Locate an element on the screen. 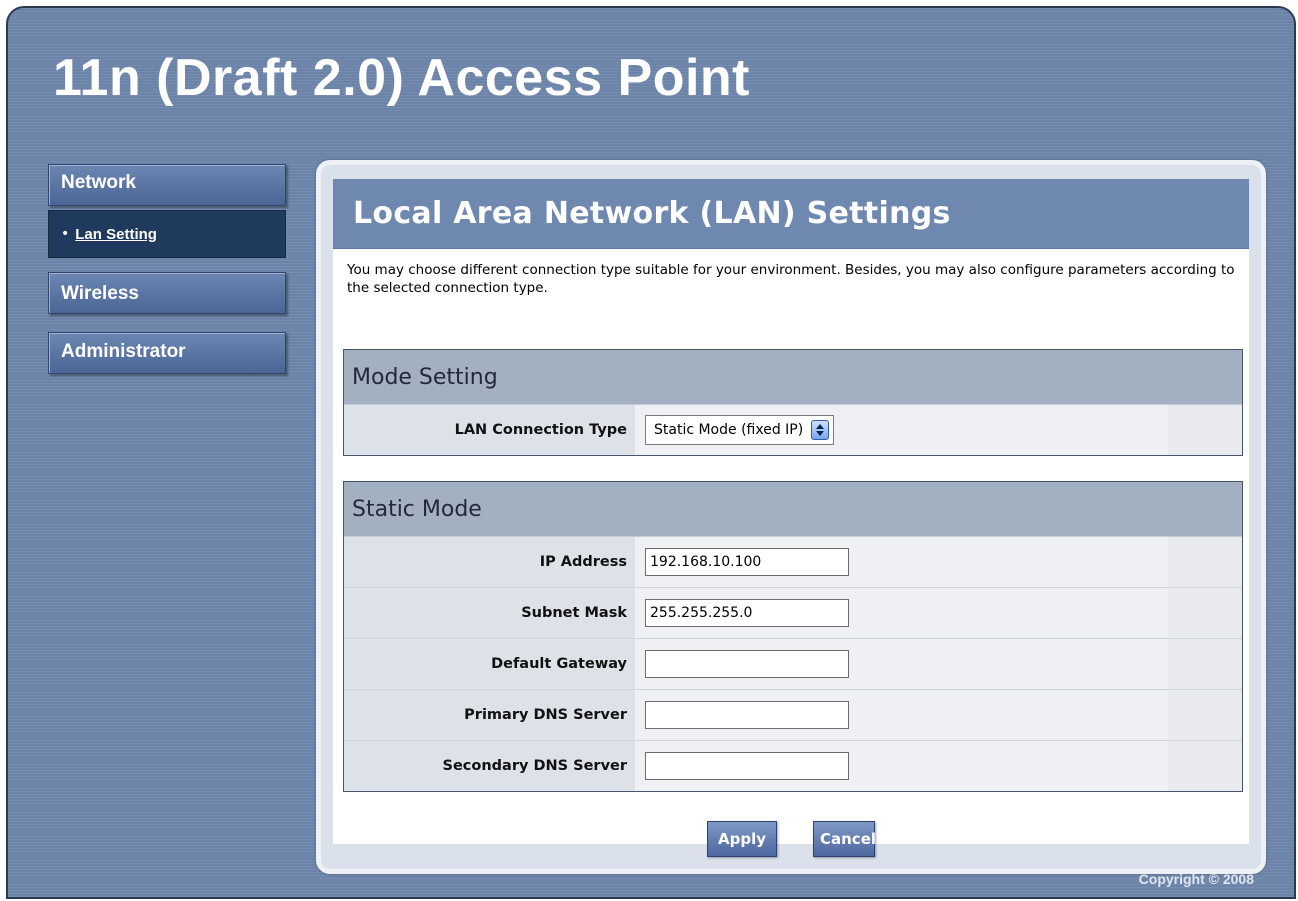 This screenshot has width=1298, height=901. primary-dns-label: Primary DNS Server is located at coordinates (489, 715).